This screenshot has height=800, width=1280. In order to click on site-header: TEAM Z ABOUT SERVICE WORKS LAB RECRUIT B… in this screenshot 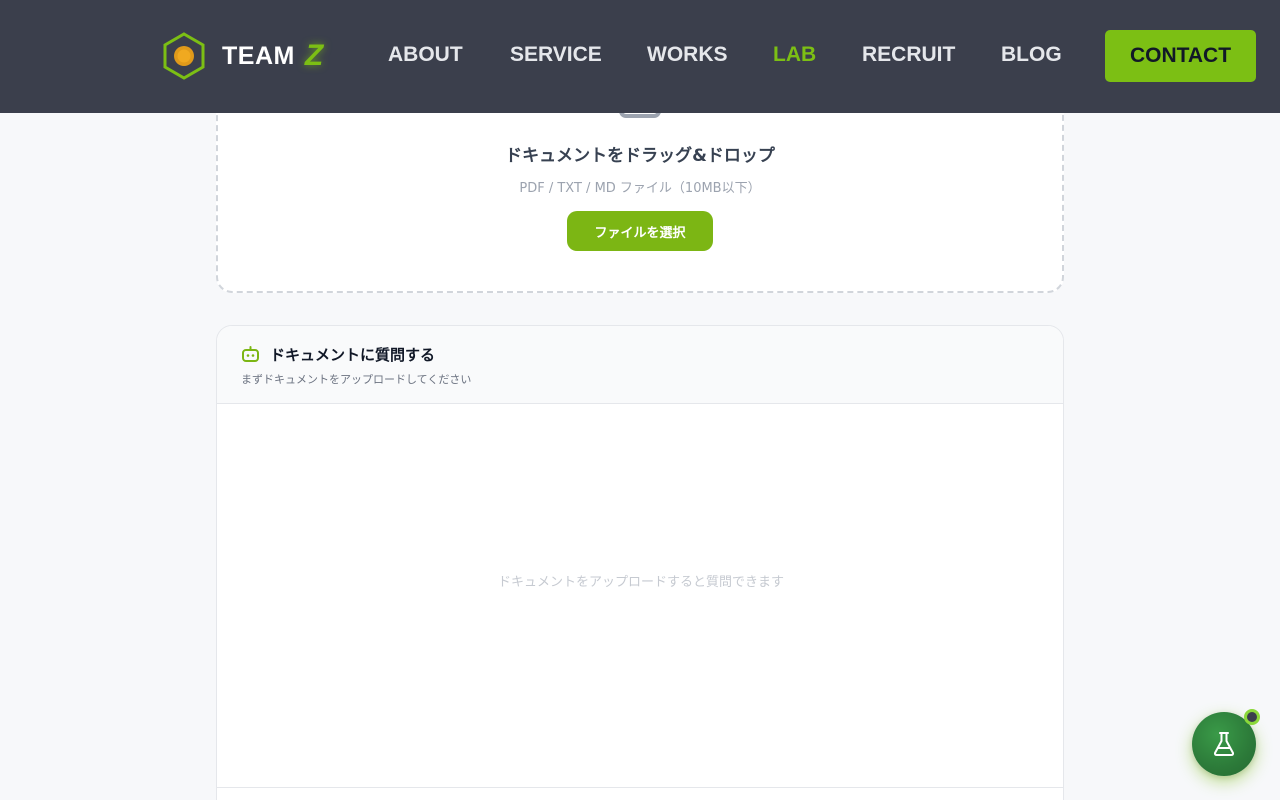, I will do `click(640, 56)`.